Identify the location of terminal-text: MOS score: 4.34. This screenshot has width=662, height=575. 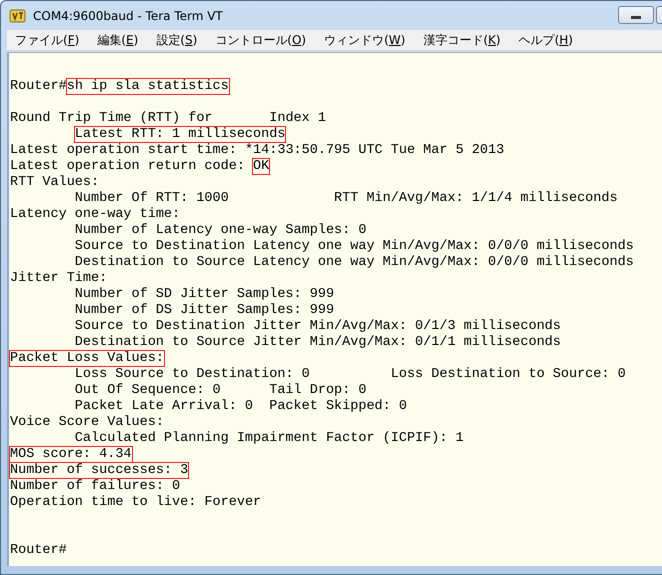
(71, 454).